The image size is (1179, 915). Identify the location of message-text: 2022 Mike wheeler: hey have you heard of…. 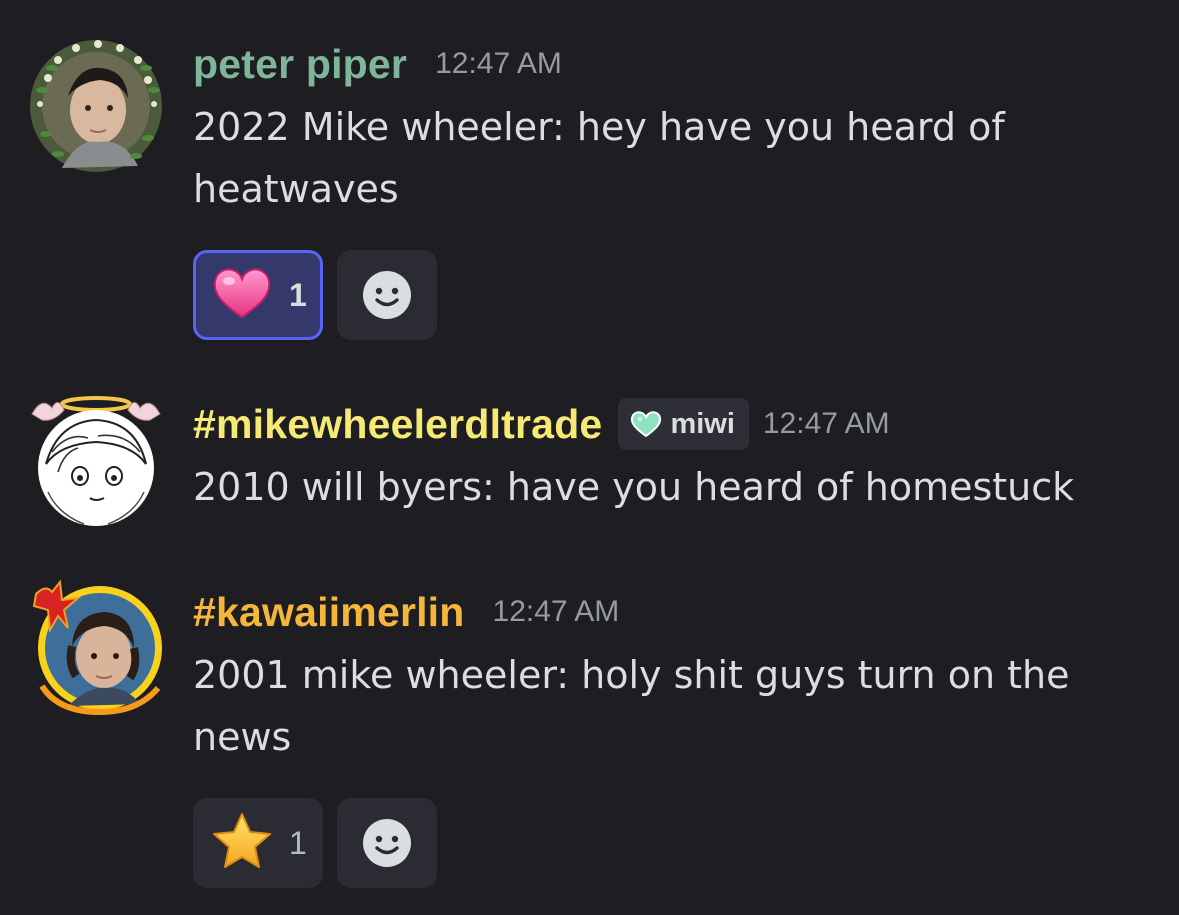
(599, 158).